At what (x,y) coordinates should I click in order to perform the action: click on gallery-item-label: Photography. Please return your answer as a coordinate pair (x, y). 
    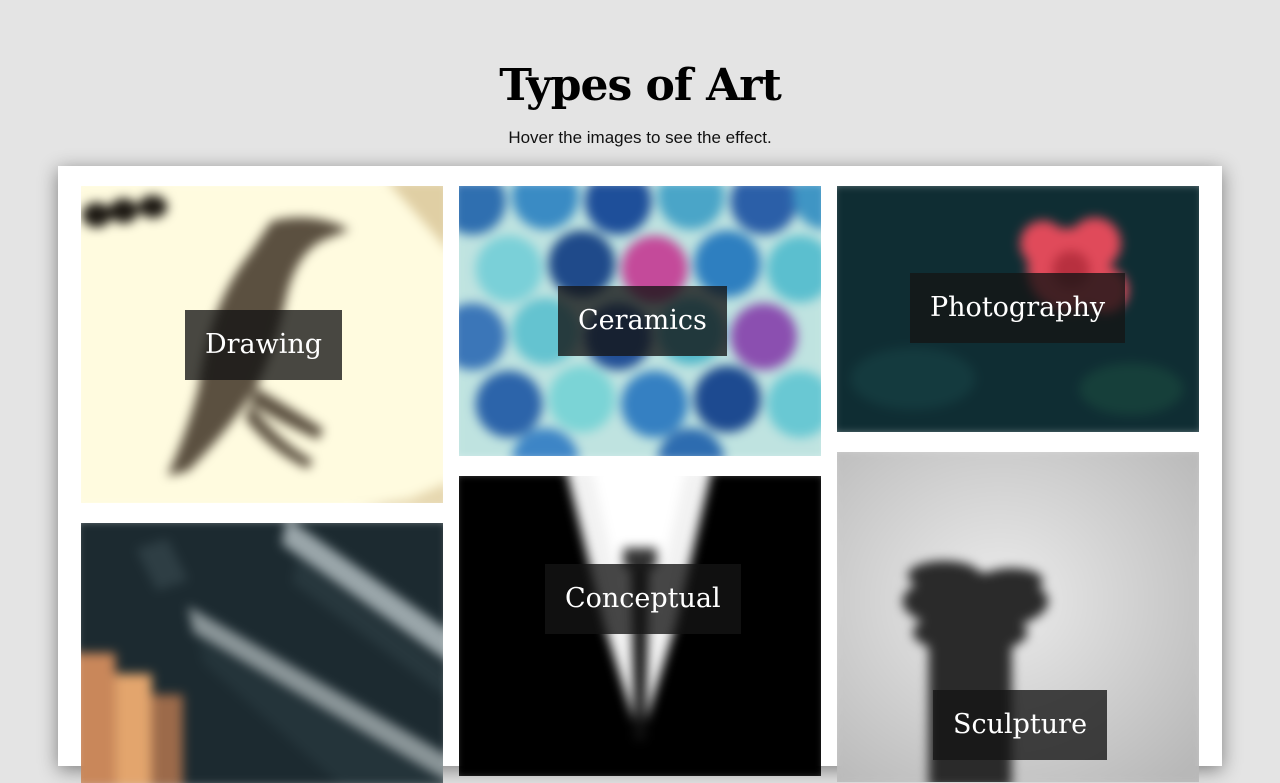
    Looking at the image, I should click on (1018, 308).